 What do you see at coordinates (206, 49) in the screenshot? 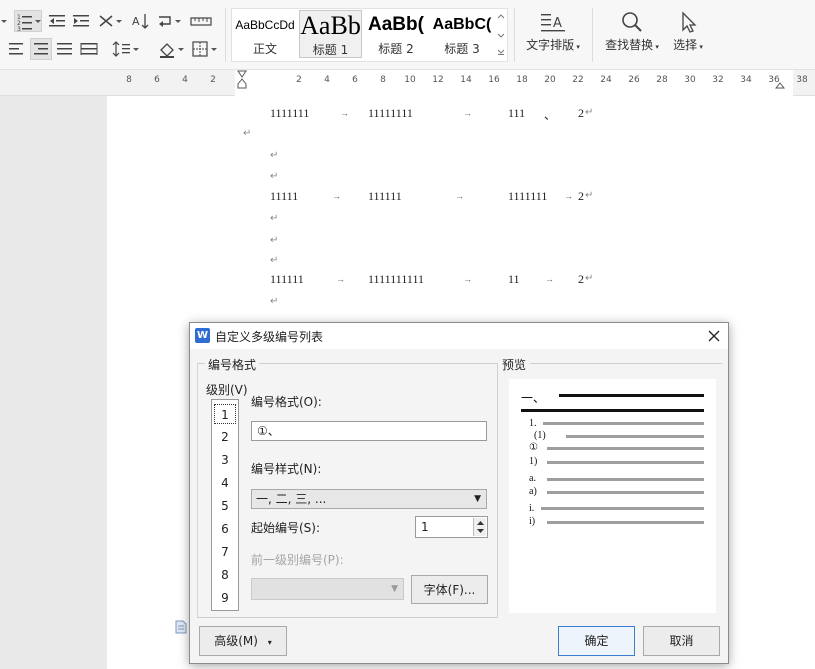
I see `borders-icon` at bounding box center [206, 49].